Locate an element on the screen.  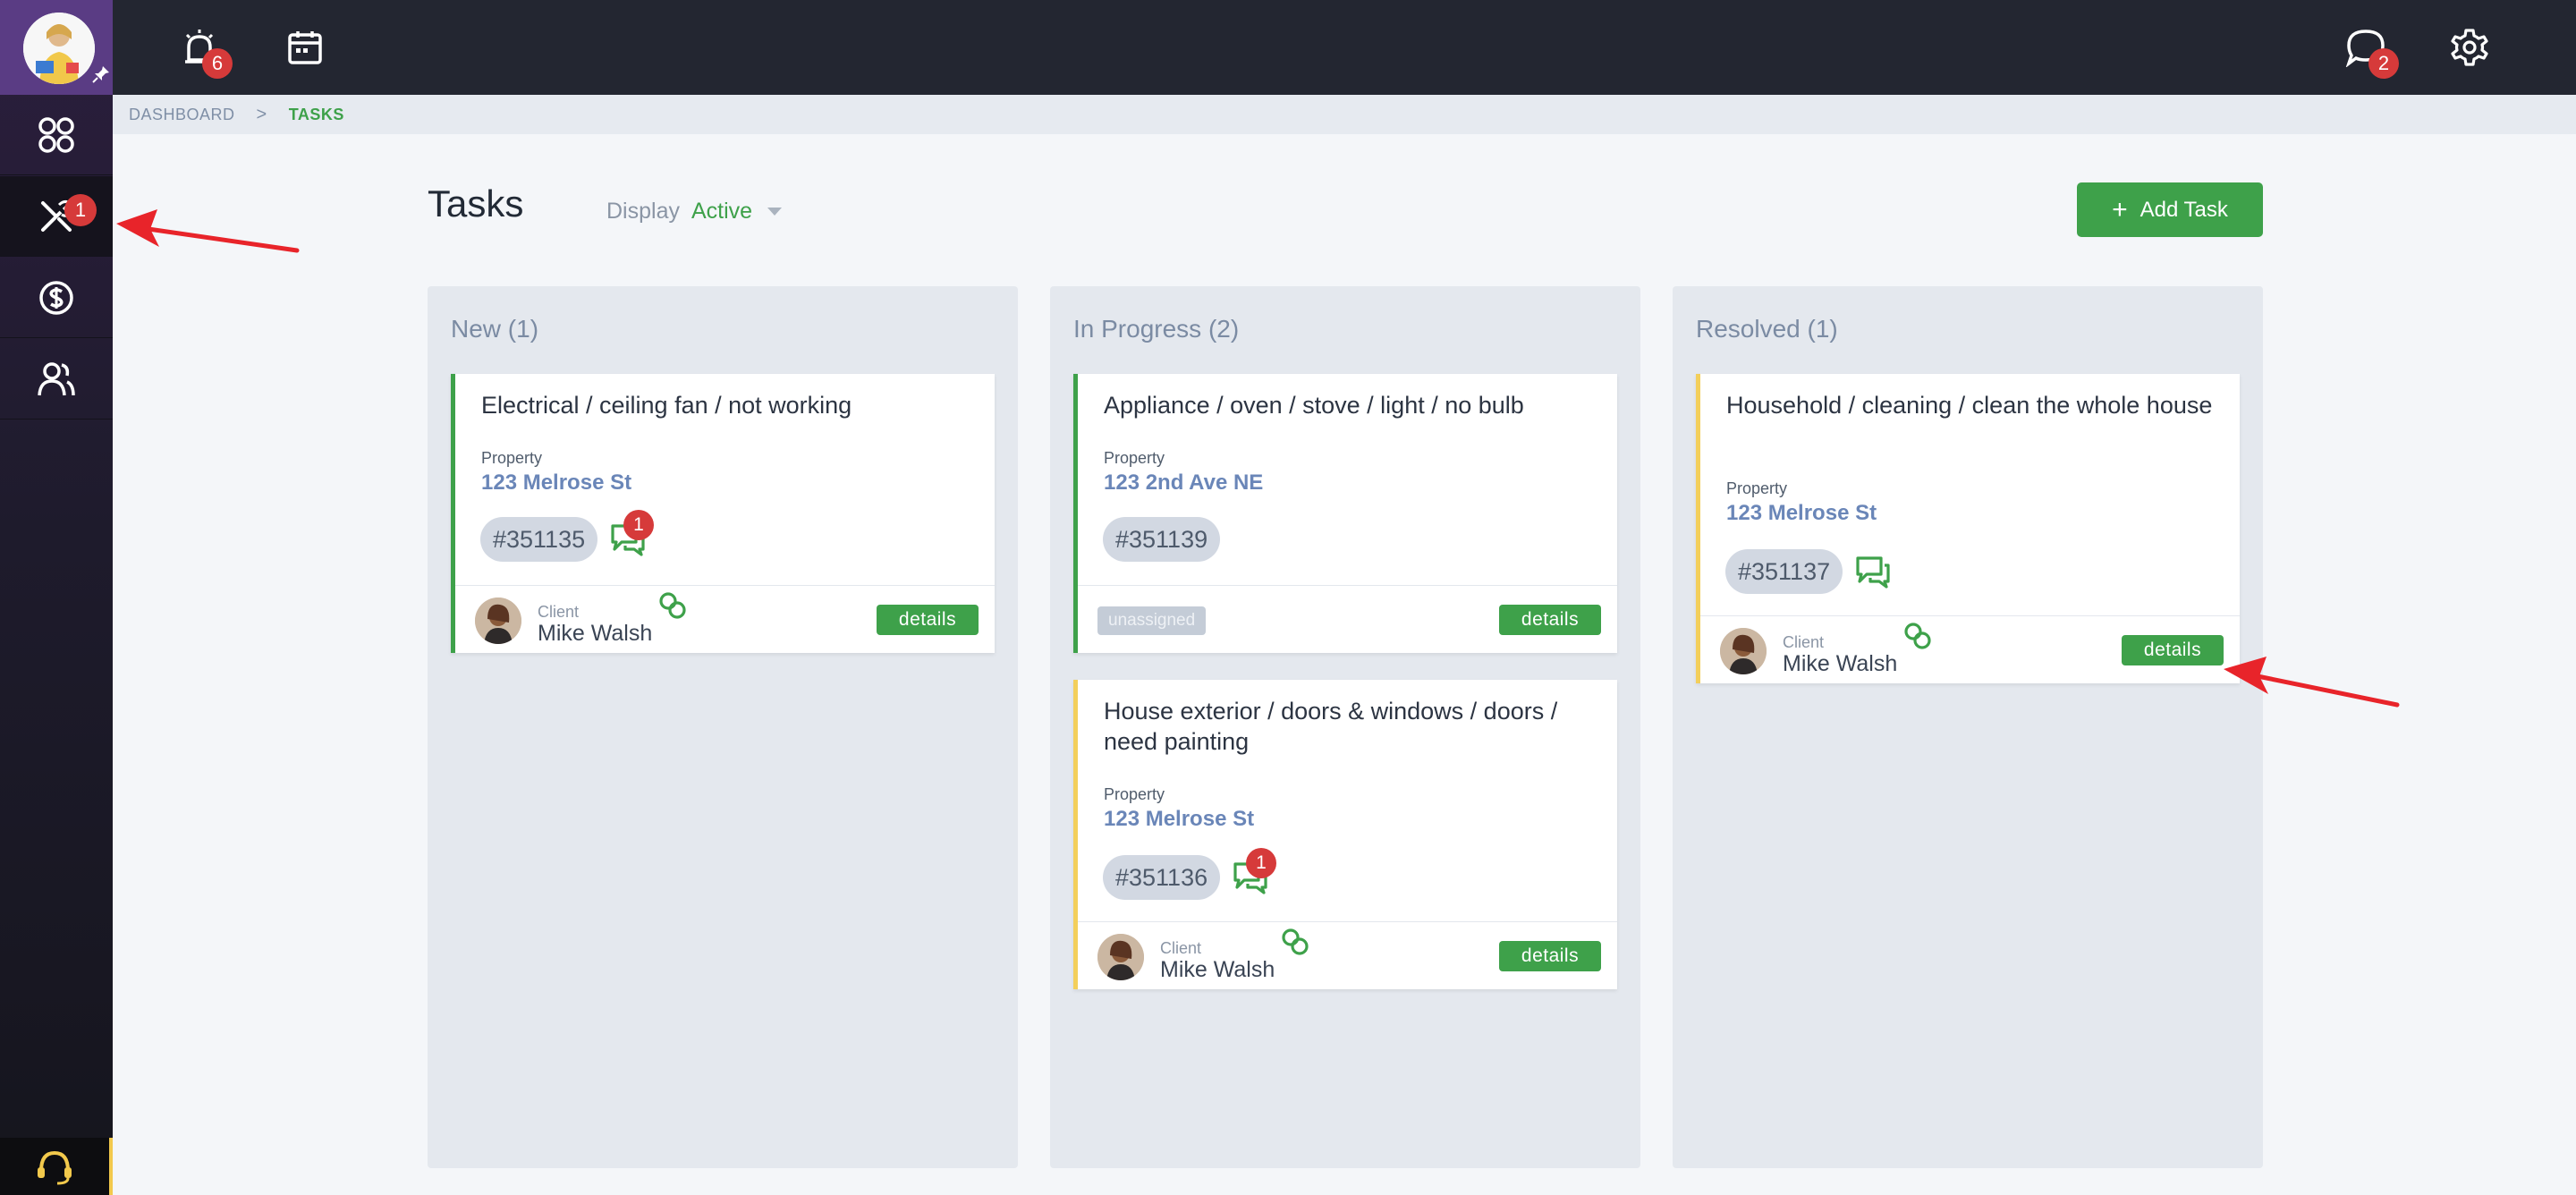
plus-icon: + is located at coordinates (2120, 209).